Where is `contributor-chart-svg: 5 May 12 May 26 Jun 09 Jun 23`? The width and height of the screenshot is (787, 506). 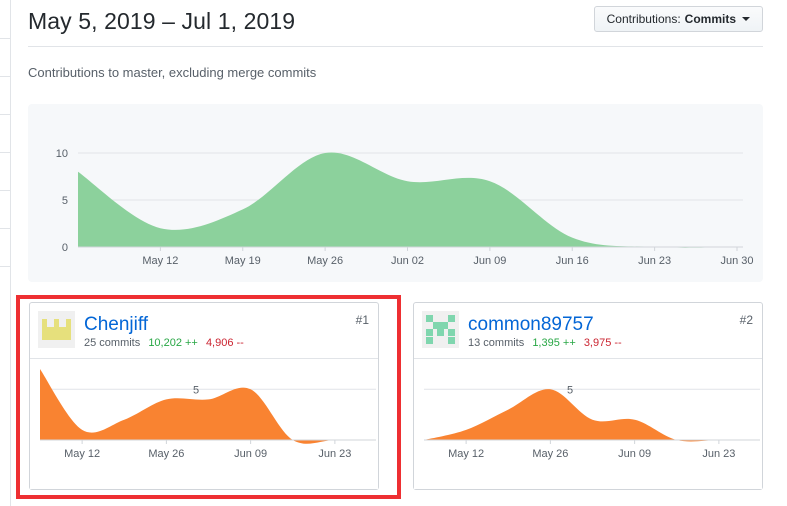 contributor-chart-svg: 5 May 12 May 26 Jun 09 Jun 23 is located at coordinates (592, 422).